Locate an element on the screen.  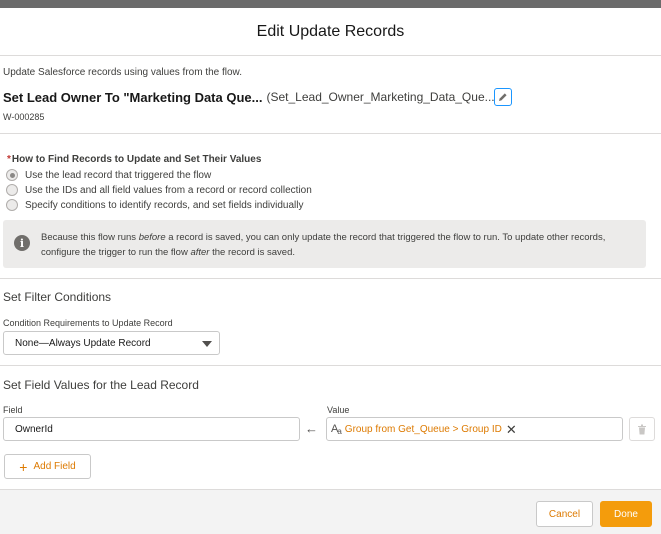
close-icon: ✕ is located at coordinates (511, 429).